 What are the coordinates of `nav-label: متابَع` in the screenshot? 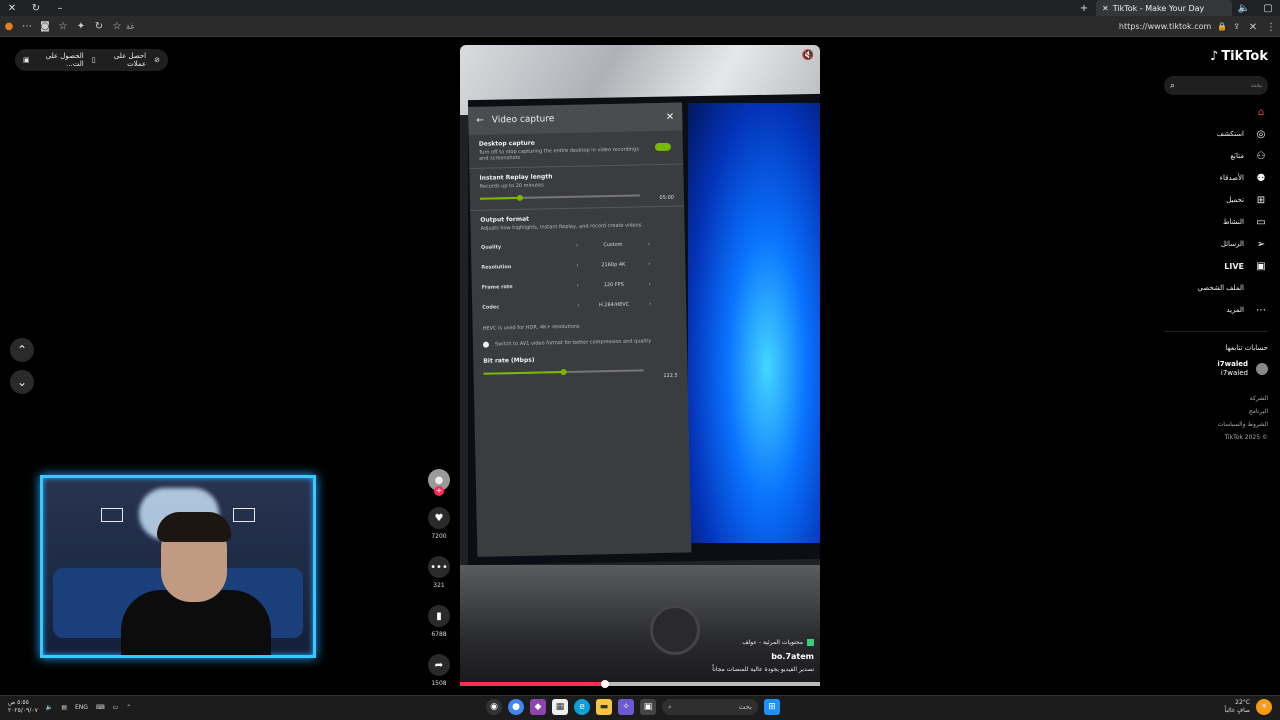 It's located at (1237, 156).